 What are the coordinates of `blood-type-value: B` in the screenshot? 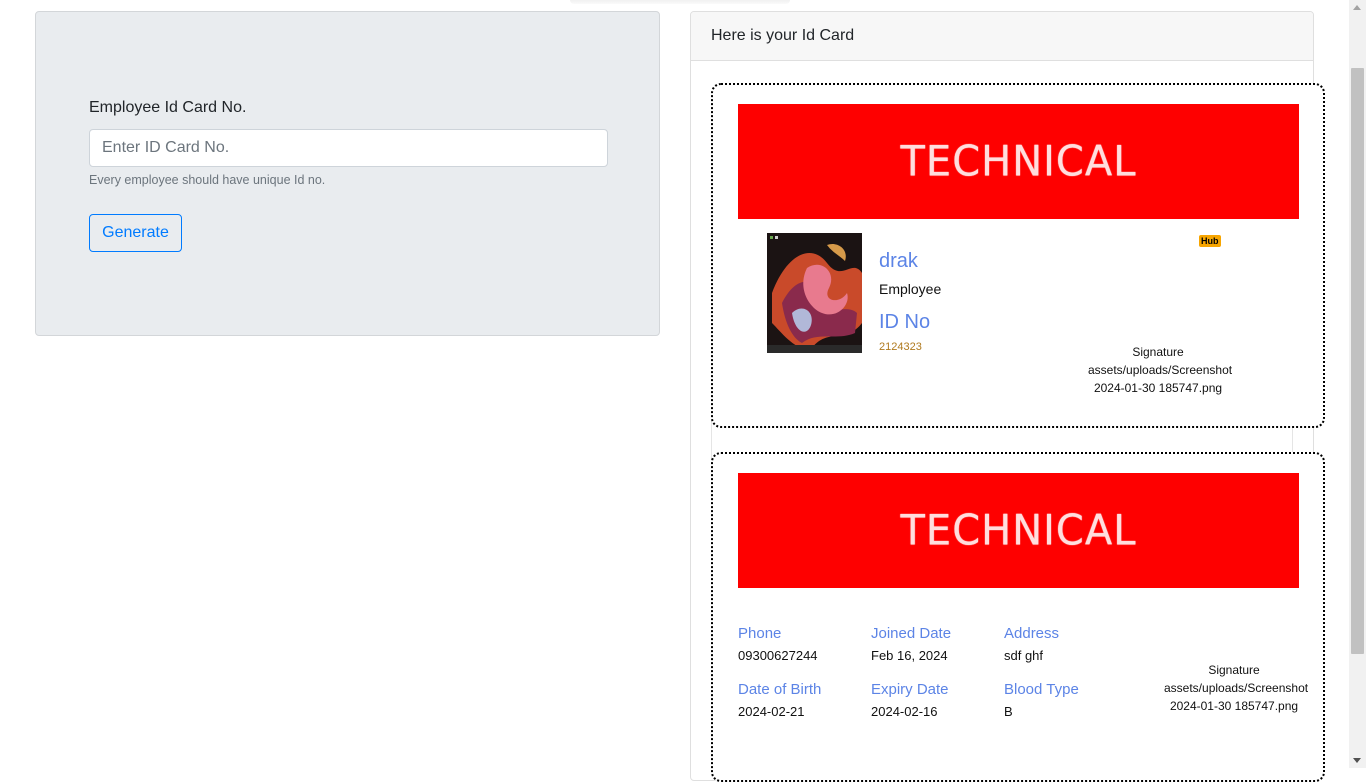 It's located at (1008, 711).